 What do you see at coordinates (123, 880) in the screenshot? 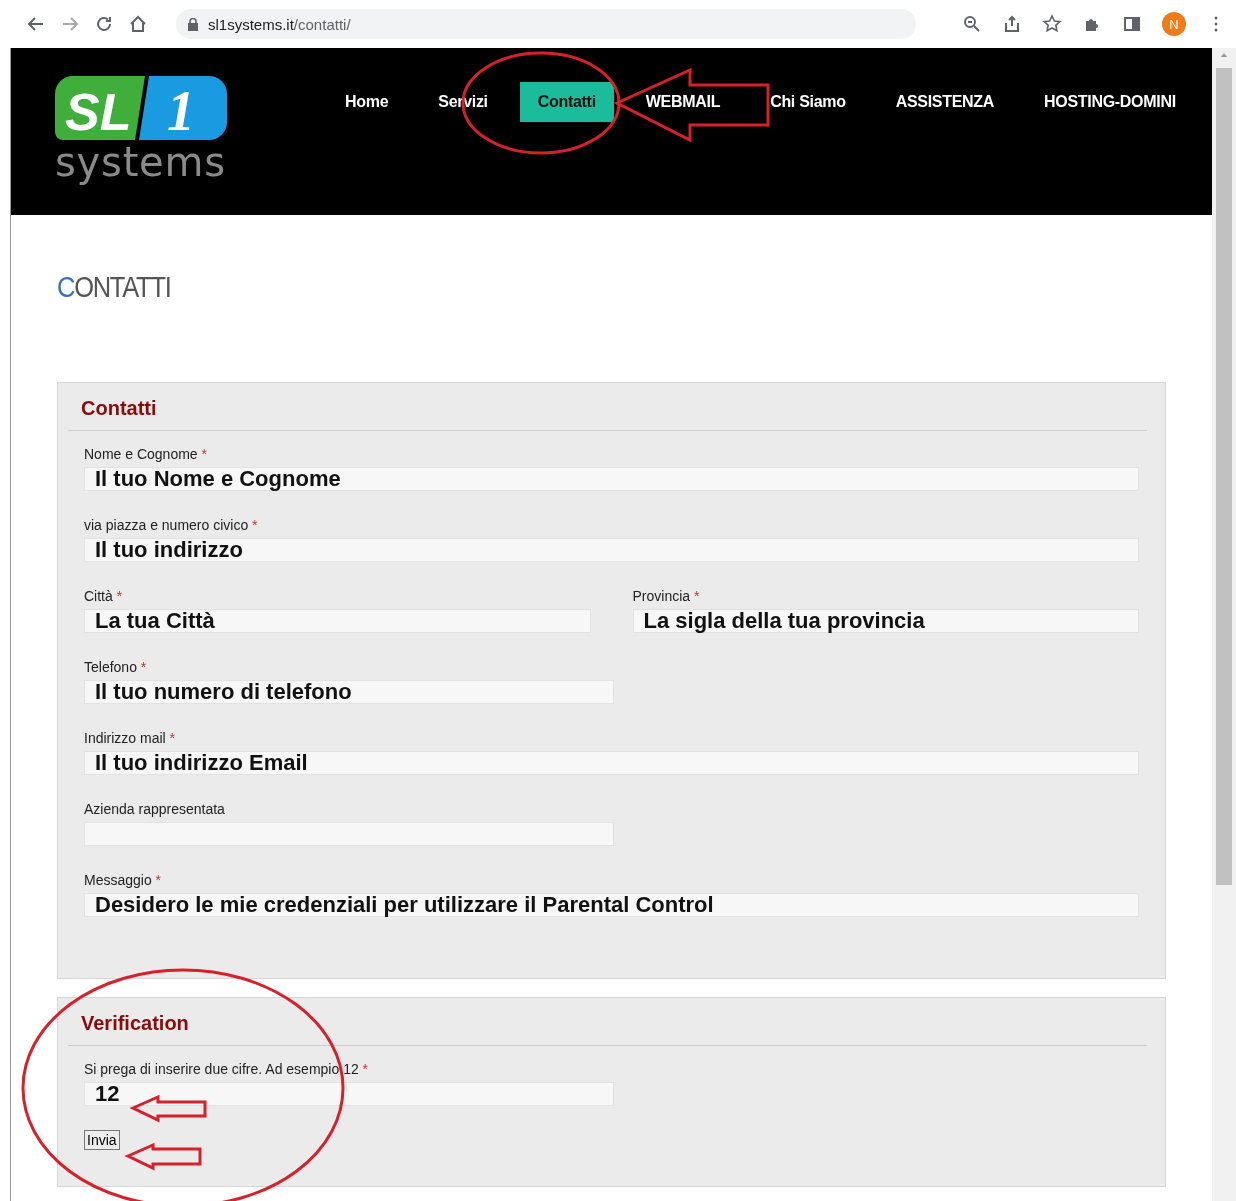
I see `field-label: Messaggio *` at bounding box center [123, 880].